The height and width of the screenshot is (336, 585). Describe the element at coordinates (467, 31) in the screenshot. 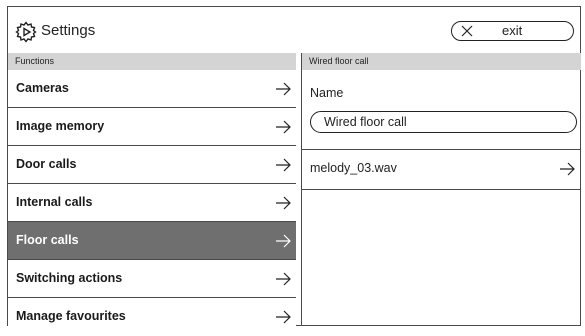

I see `close-icon` at that location.